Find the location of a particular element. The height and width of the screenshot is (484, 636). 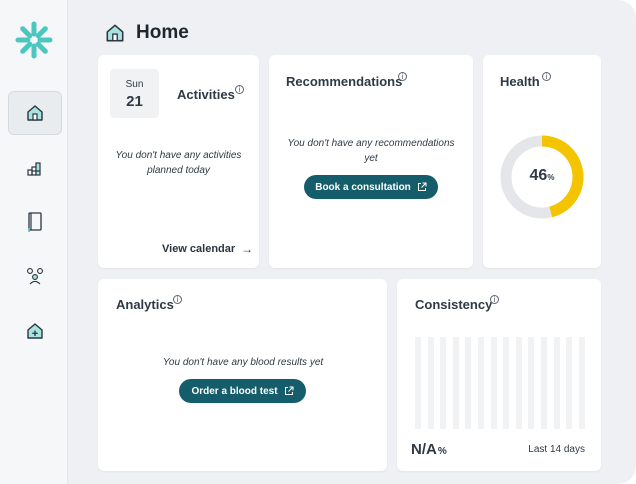

analytics-empty-text: You don't have any blood results yet is located at coordinates (243, 362).